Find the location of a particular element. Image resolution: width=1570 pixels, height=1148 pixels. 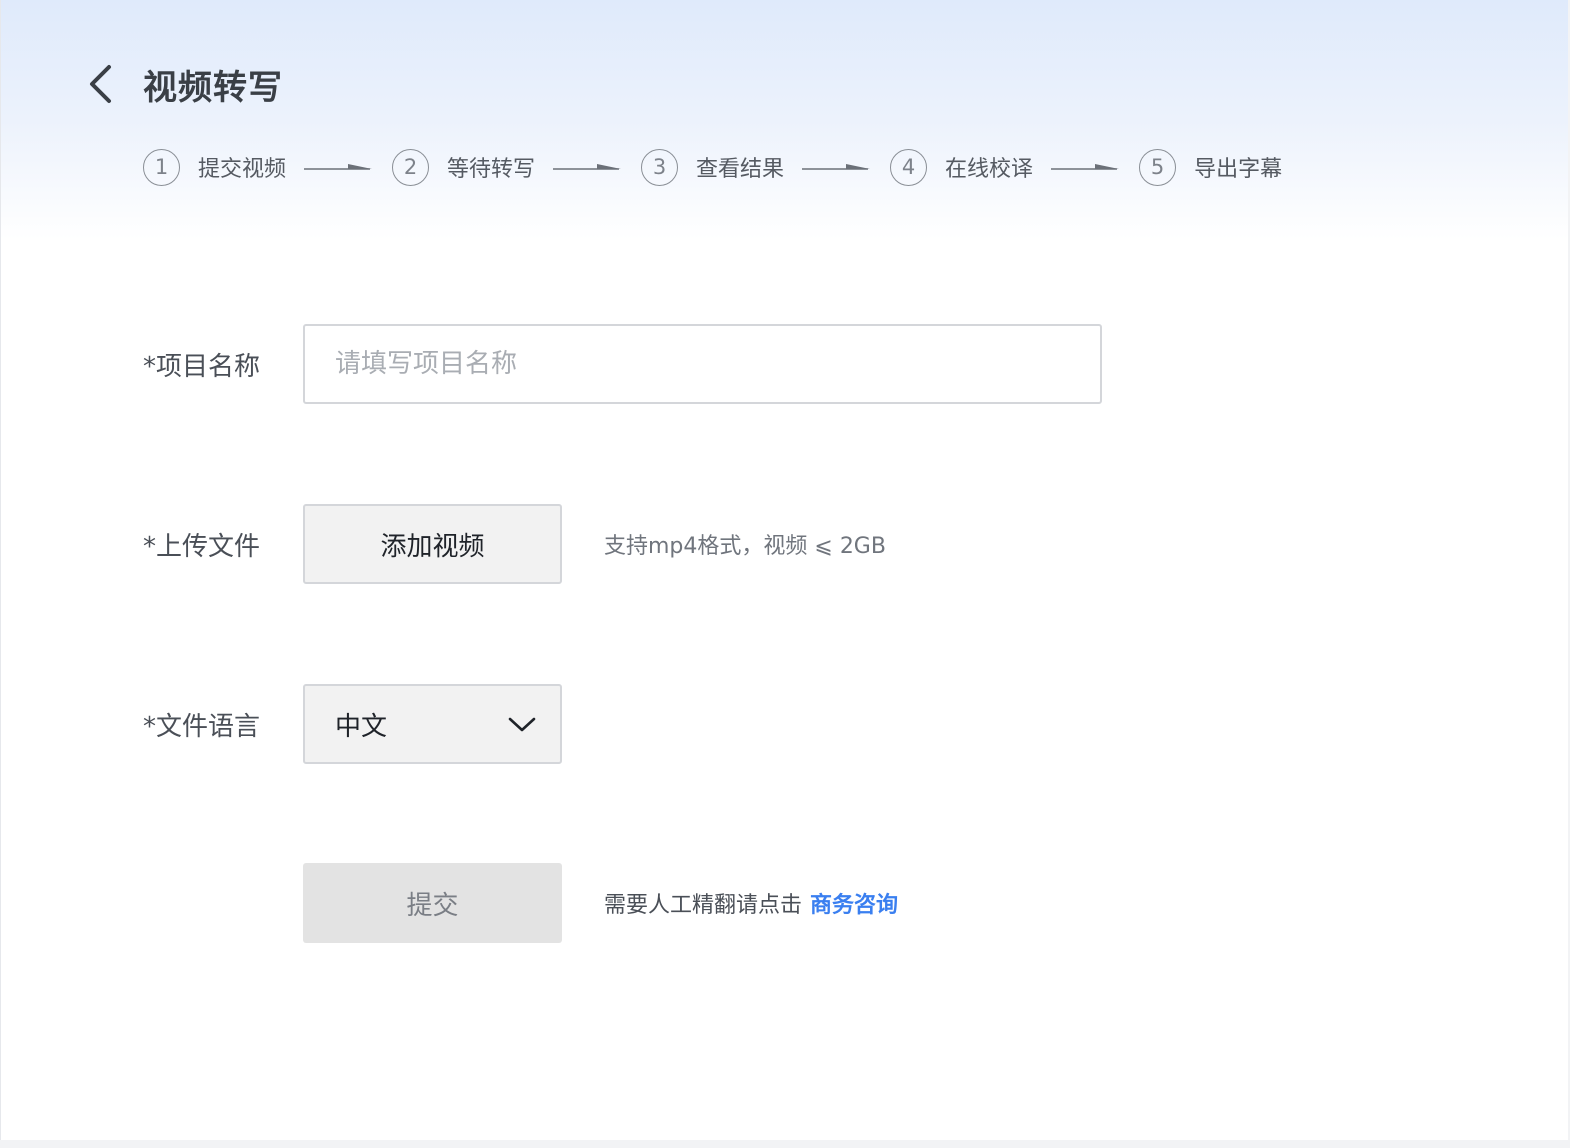

step-number: 1 is located at coordinates (161, 167).